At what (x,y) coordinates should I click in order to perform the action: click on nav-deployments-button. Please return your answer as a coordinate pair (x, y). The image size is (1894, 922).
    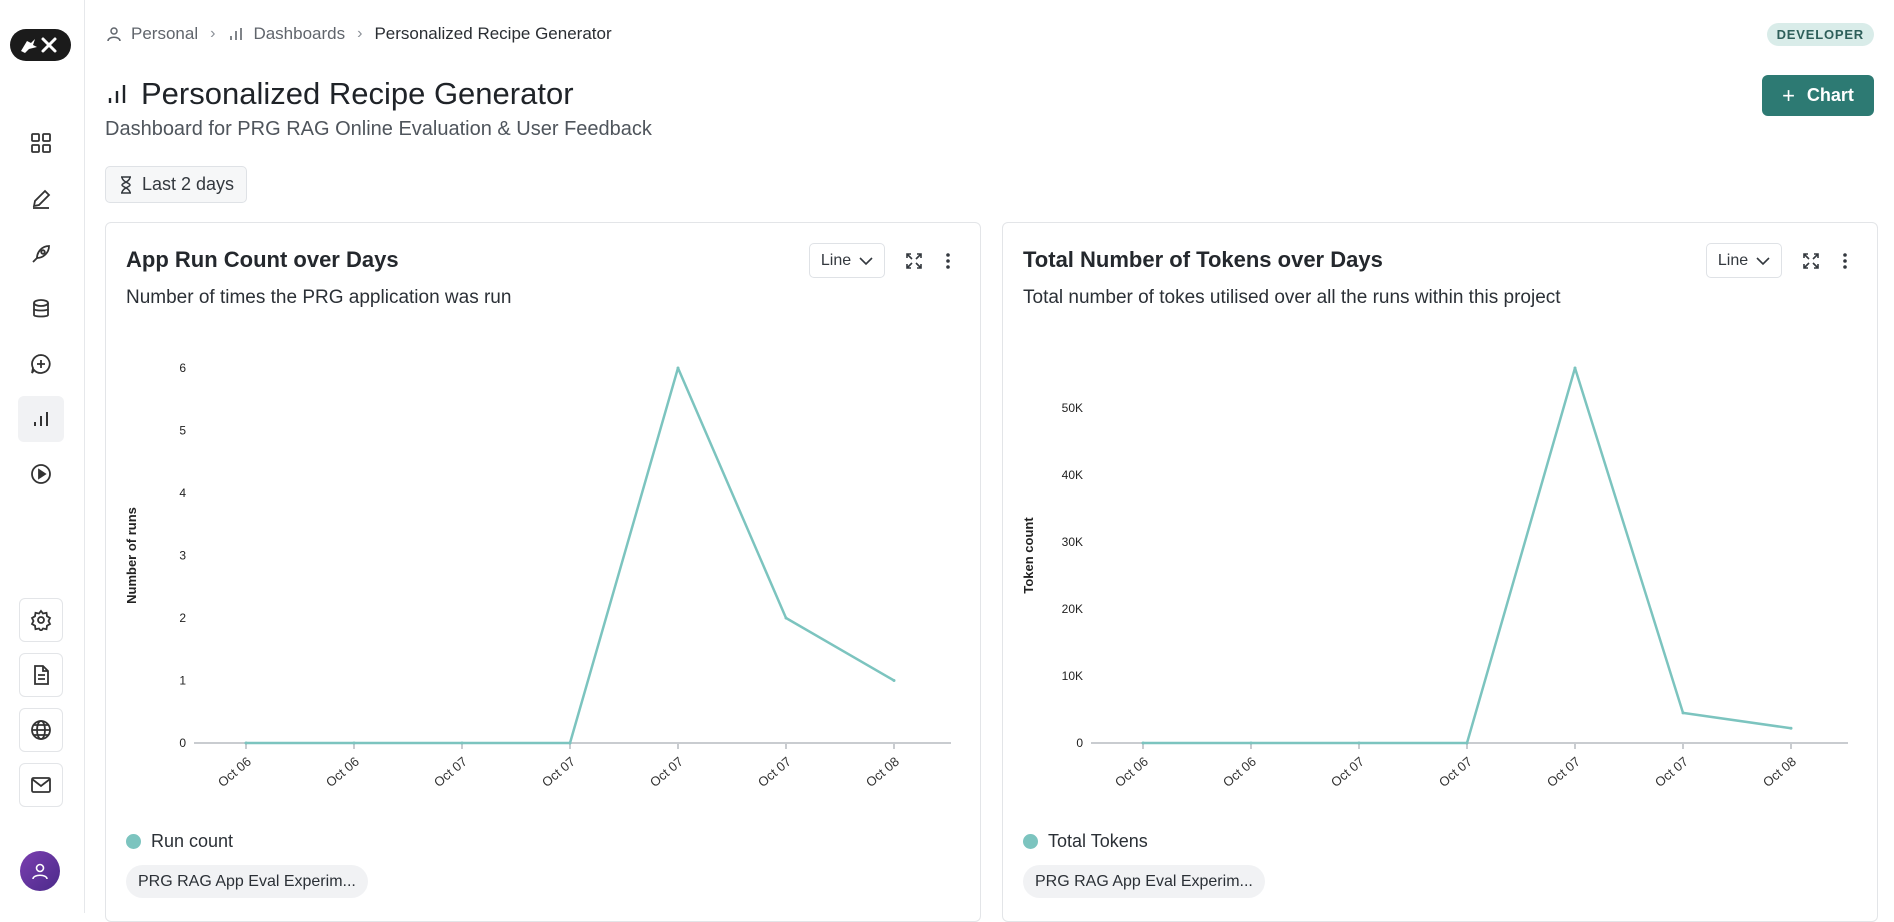
    Looking at the image, I should click on (41, 254).